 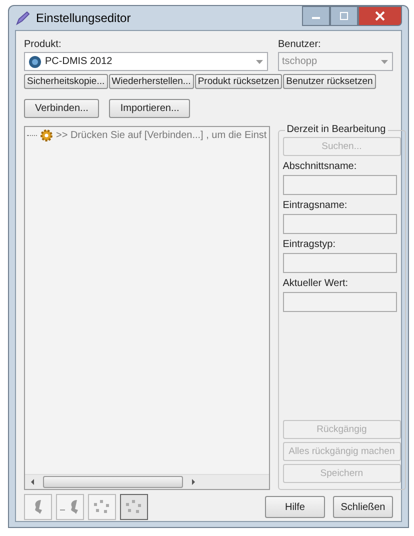 I want to click on dialog-button: Hilfe, so click(x=295, y=507).